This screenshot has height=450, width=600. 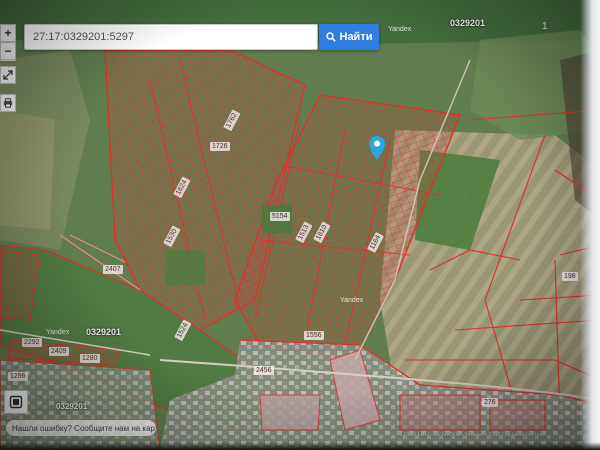 I want to click on zoom-in-button: +, so click(x=8, y=33).